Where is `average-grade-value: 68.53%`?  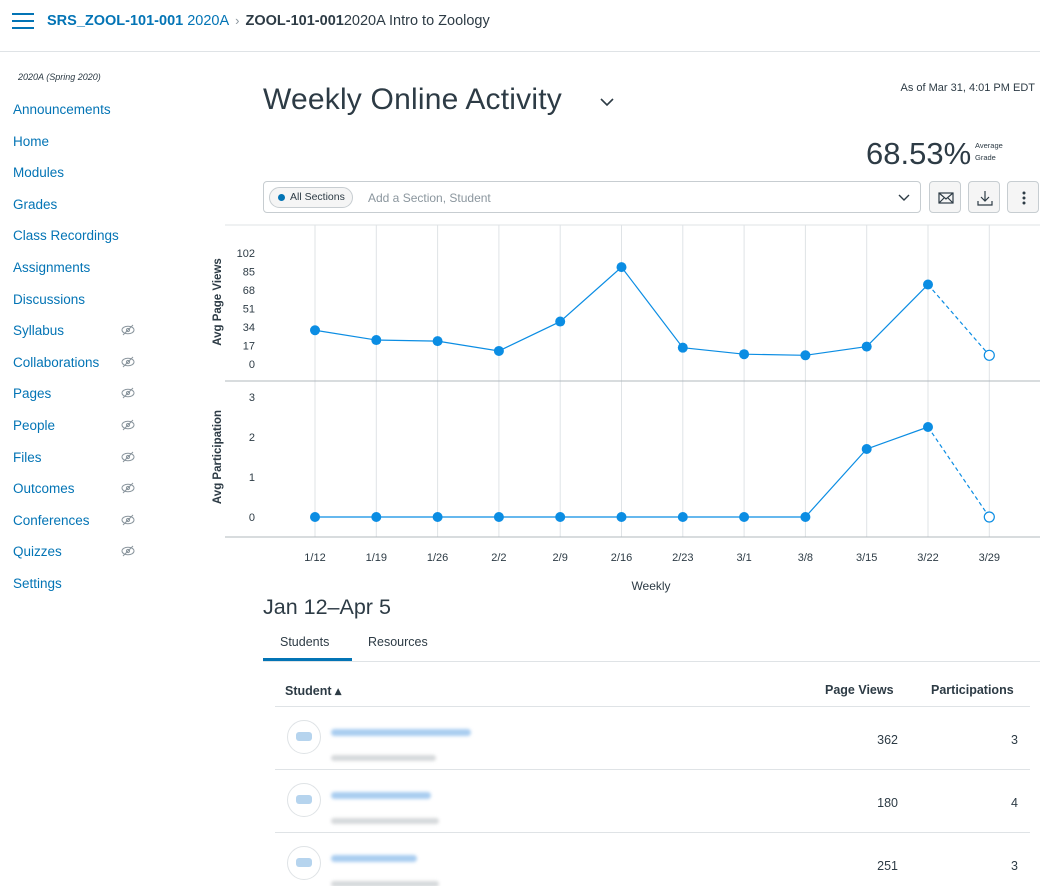 average-grade-value: 68.53% is located at coordinates (919, 153).